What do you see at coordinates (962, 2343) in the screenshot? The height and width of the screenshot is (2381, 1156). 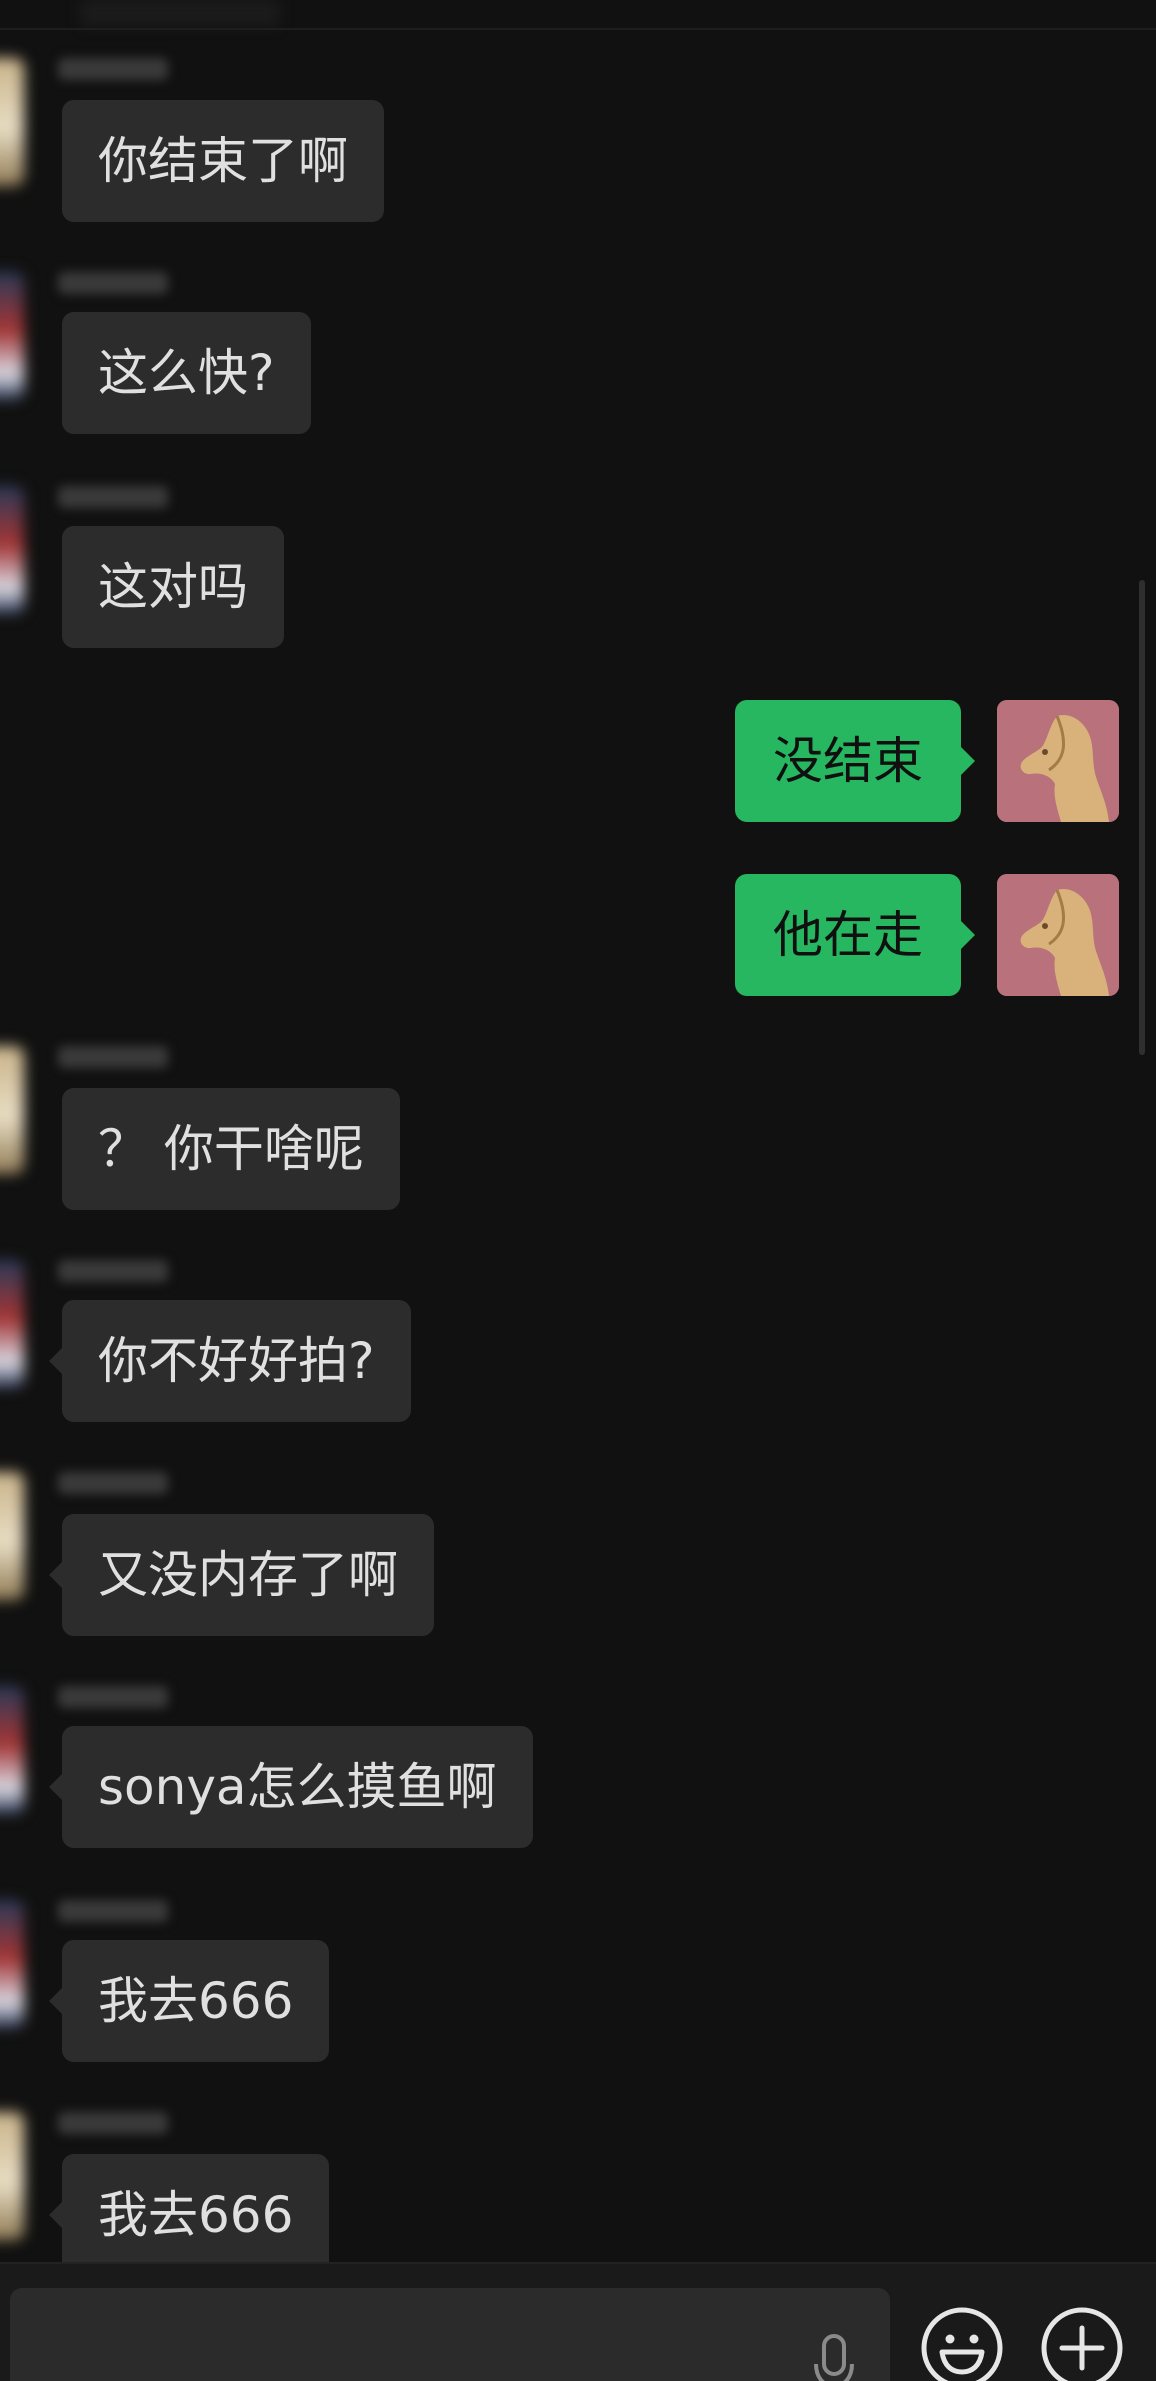 I see `smiley-face-icon` at bounding box center [962, 2343].